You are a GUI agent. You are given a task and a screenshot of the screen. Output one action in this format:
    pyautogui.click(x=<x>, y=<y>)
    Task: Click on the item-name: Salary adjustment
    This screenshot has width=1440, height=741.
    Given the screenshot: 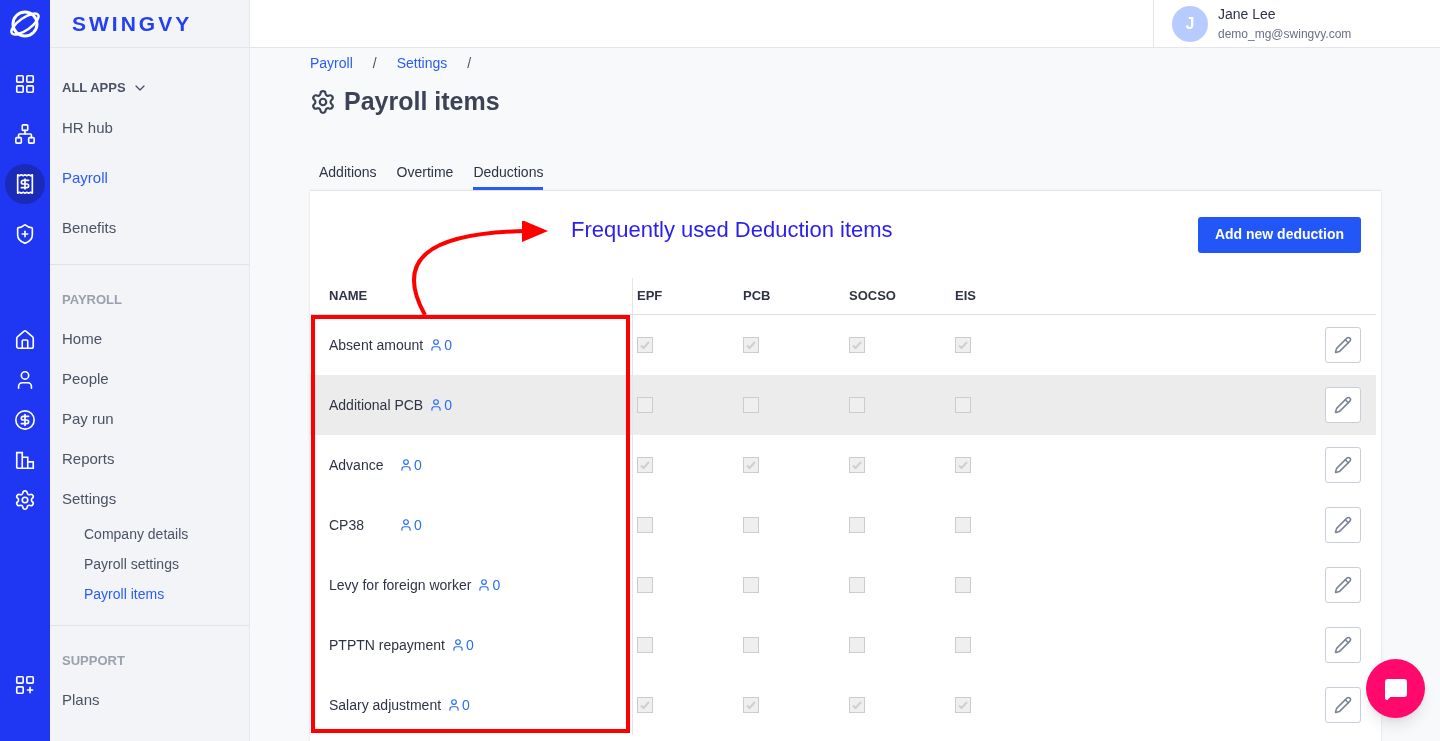 What is the action you would take?
    pyautogui.click(x=385, y=705)
    